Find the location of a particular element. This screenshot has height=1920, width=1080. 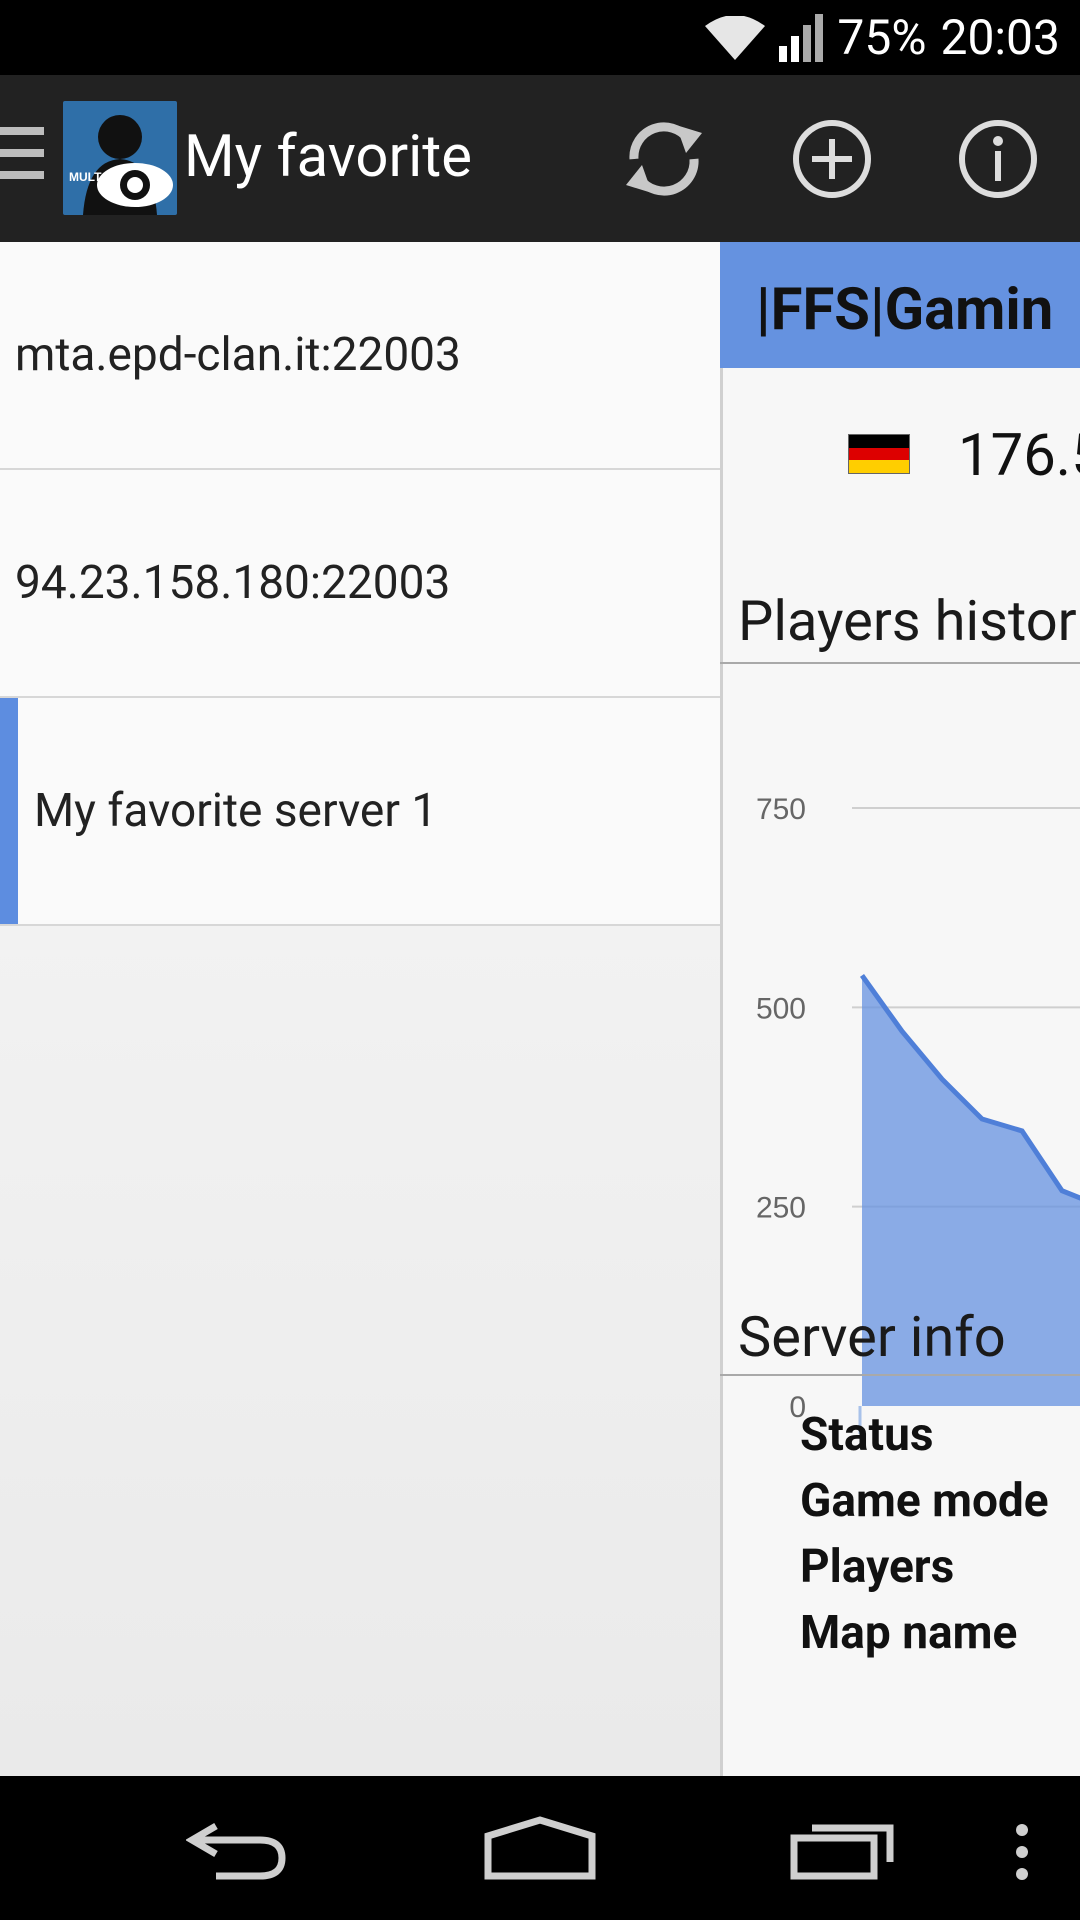

app-logo-text: MULT is located at coordinates (85, 177).